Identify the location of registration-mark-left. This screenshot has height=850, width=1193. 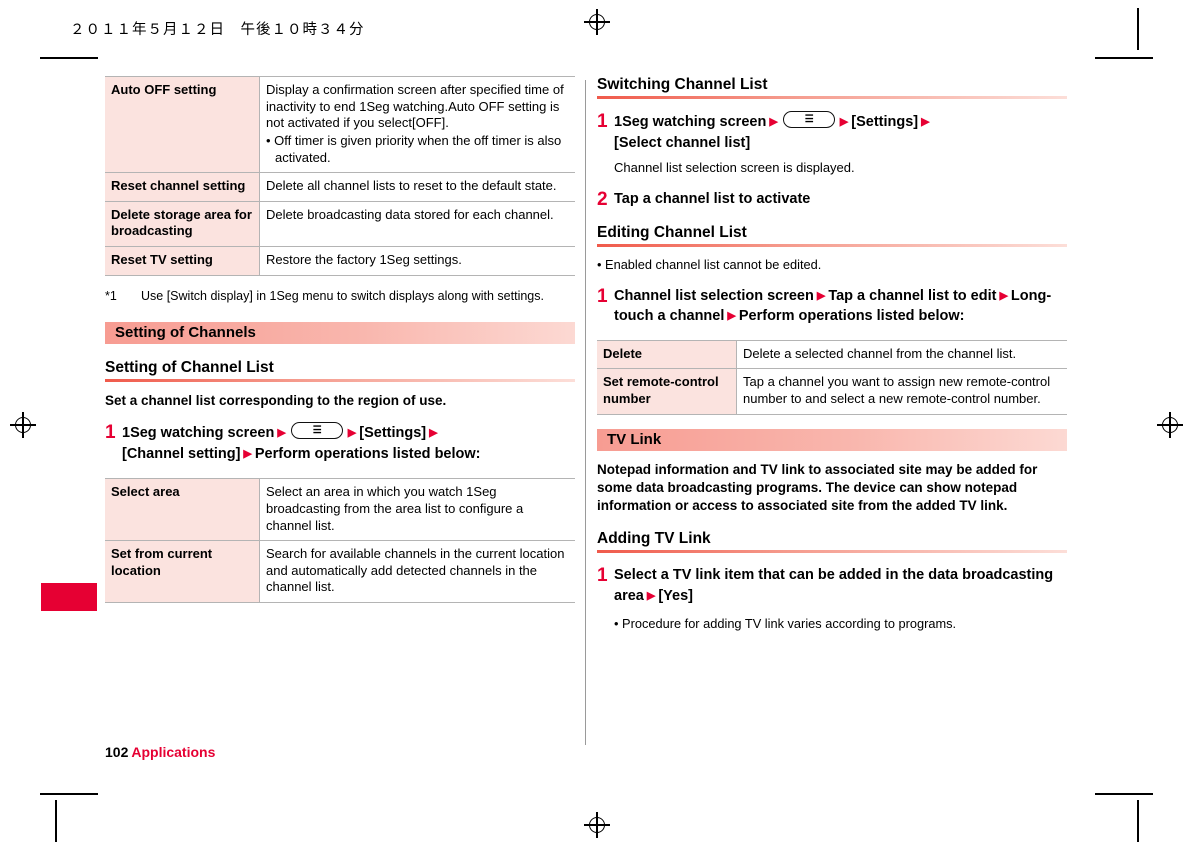
(23, 425).